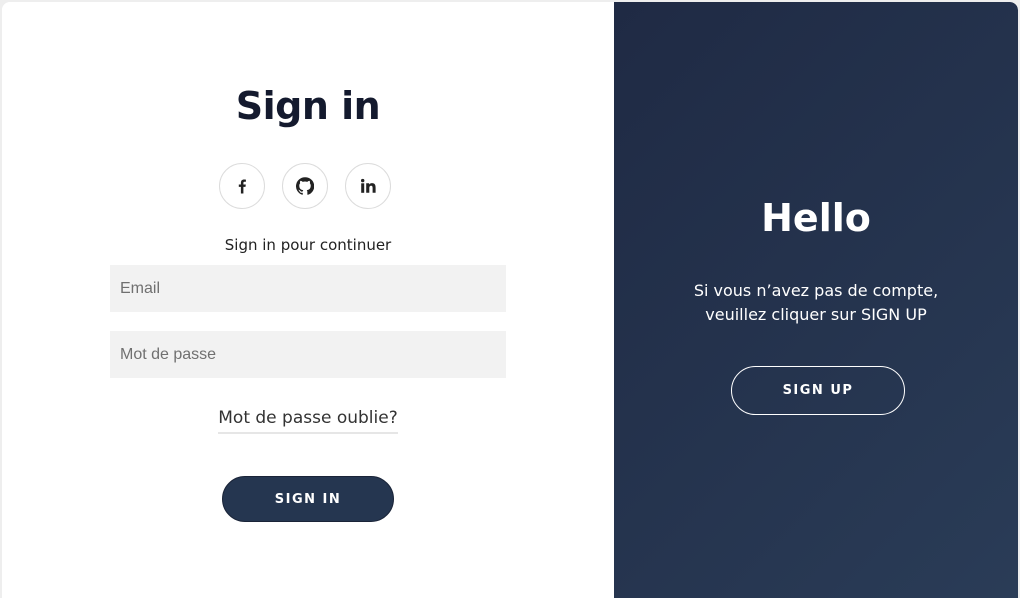  I want to click on sign-up-description-line: veuillez cliquer sur SIGN UP, so click(816, 314).